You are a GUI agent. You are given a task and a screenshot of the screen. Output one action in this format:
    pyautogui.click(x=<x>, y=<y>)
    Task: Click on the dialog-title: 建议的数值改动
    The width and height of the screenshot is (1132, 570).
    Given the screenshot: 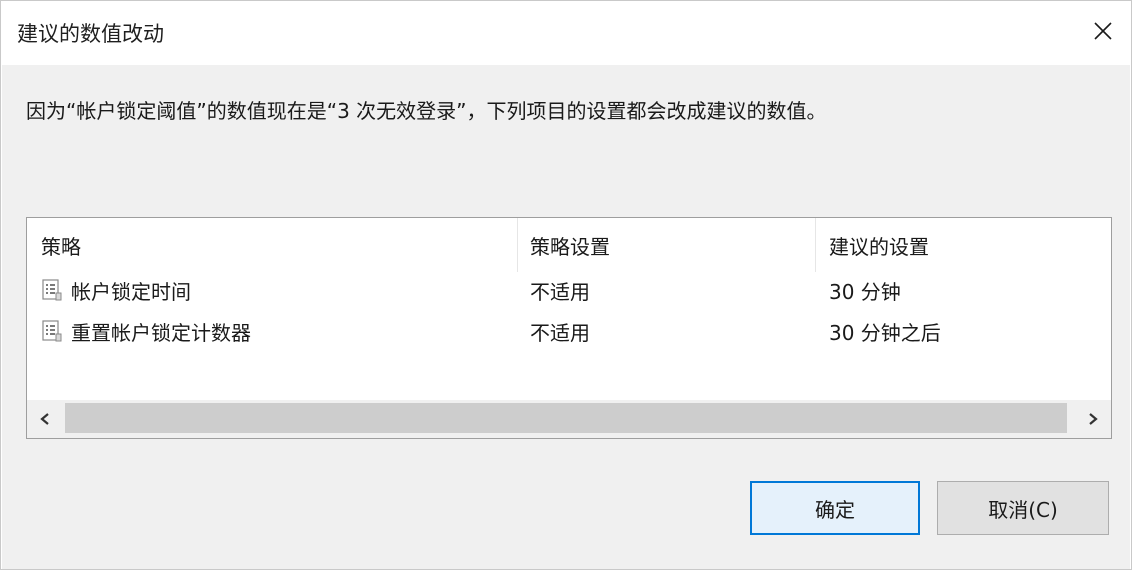 What is the action you would take?
    pyautogui.click(x=90, y=34)
    